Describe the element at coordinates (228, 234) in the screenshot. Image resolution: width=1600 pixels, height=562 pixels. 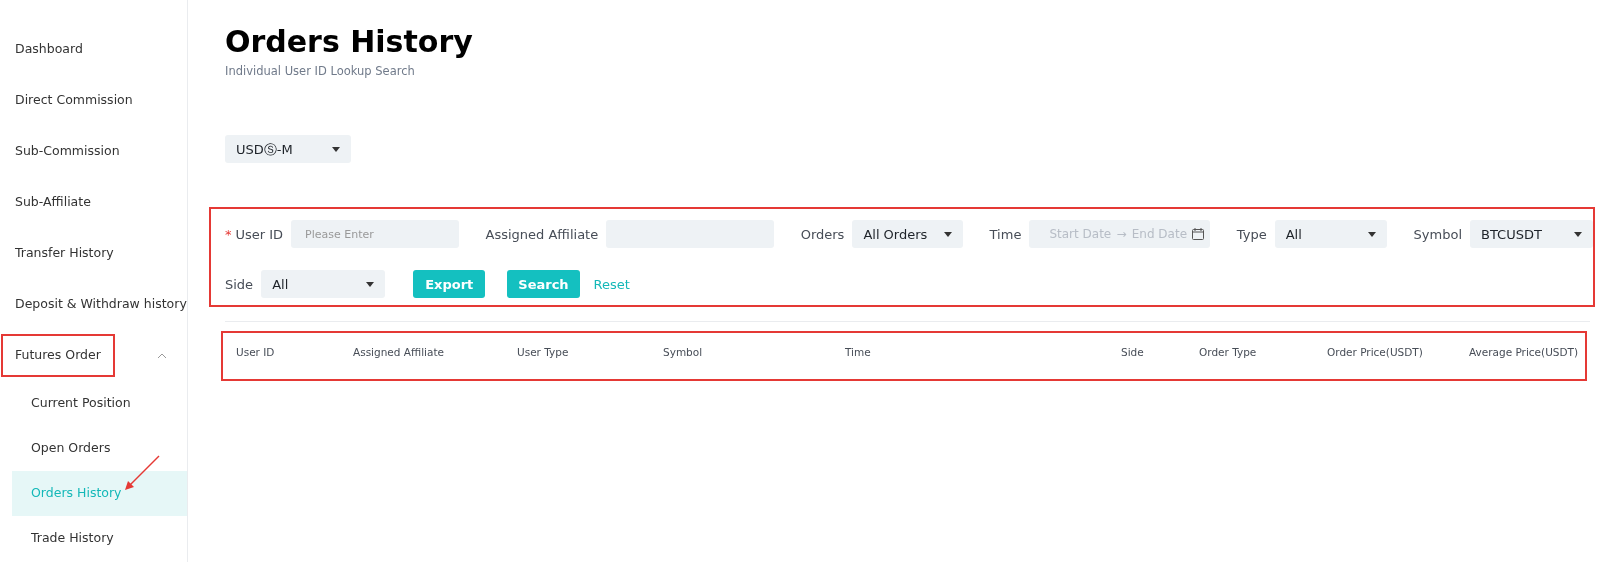
I see `required-mark: *` at that location.